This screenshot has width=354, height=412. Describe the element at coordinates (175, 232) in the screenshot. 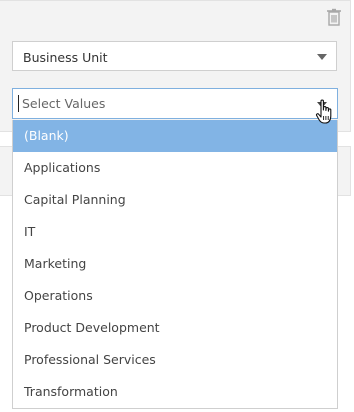

I see `dropdown-option: IT` at that location.